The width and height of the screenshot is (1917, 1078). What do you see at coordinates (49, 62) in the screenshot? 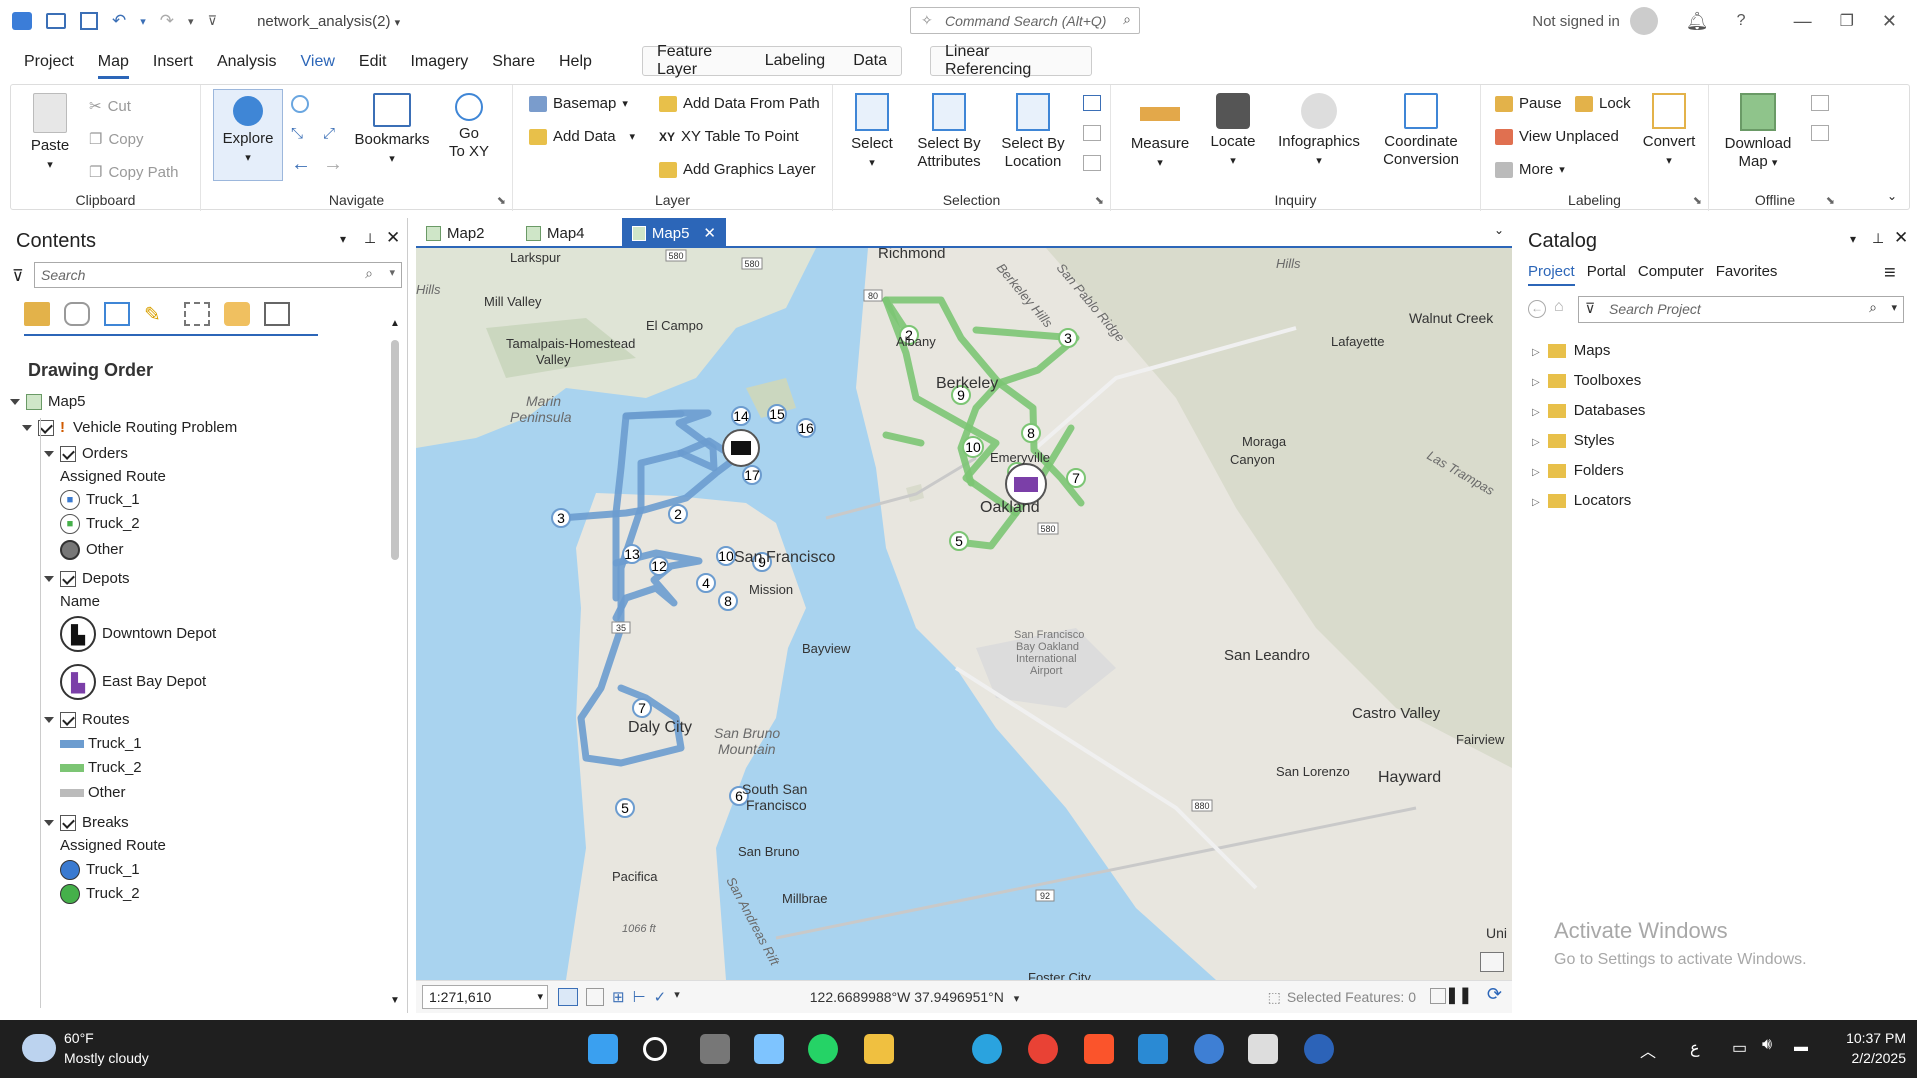
I see `tab-project: Project` at bounding box center [49, 62].